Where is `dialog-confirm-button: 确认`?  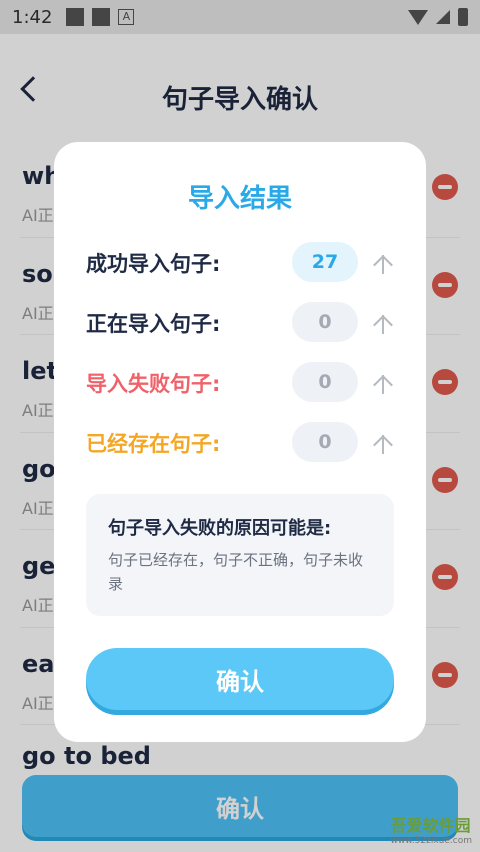
dialog-confirm-button: 确认 is located at coordinates (240, 679).